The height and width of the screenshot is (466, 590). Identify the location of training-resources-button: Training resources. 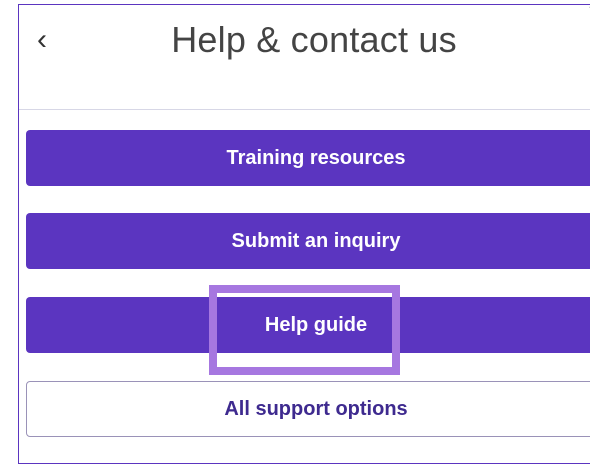
(308, 158).